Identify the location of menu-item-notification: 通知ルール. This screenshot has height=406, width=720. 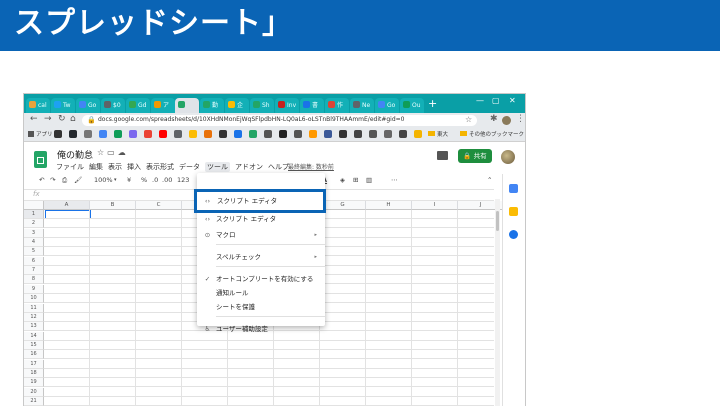
(261, 293).